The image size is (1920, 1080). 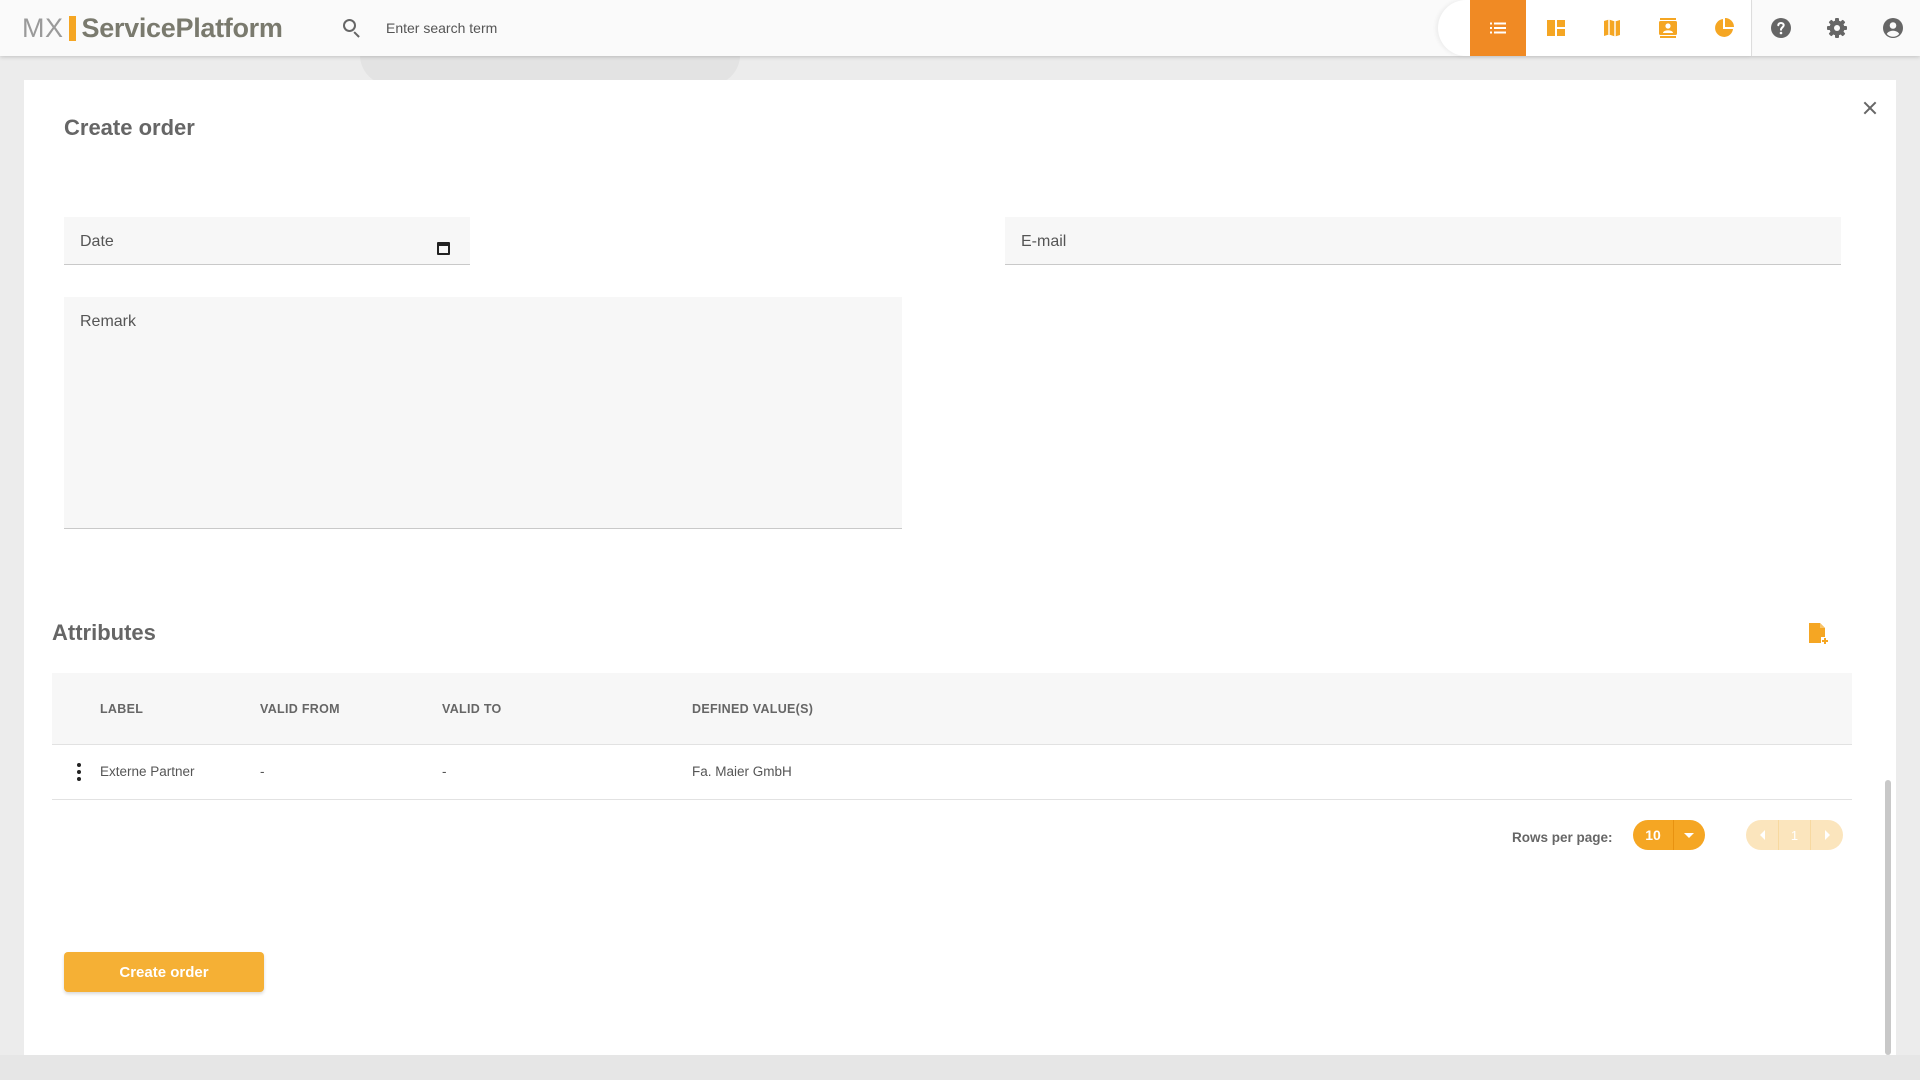 What do you see at coordinates (300, 709) in the screenshot?
I see `column-header-valid-from: VALID FROM` at bounding box center [300, 709].